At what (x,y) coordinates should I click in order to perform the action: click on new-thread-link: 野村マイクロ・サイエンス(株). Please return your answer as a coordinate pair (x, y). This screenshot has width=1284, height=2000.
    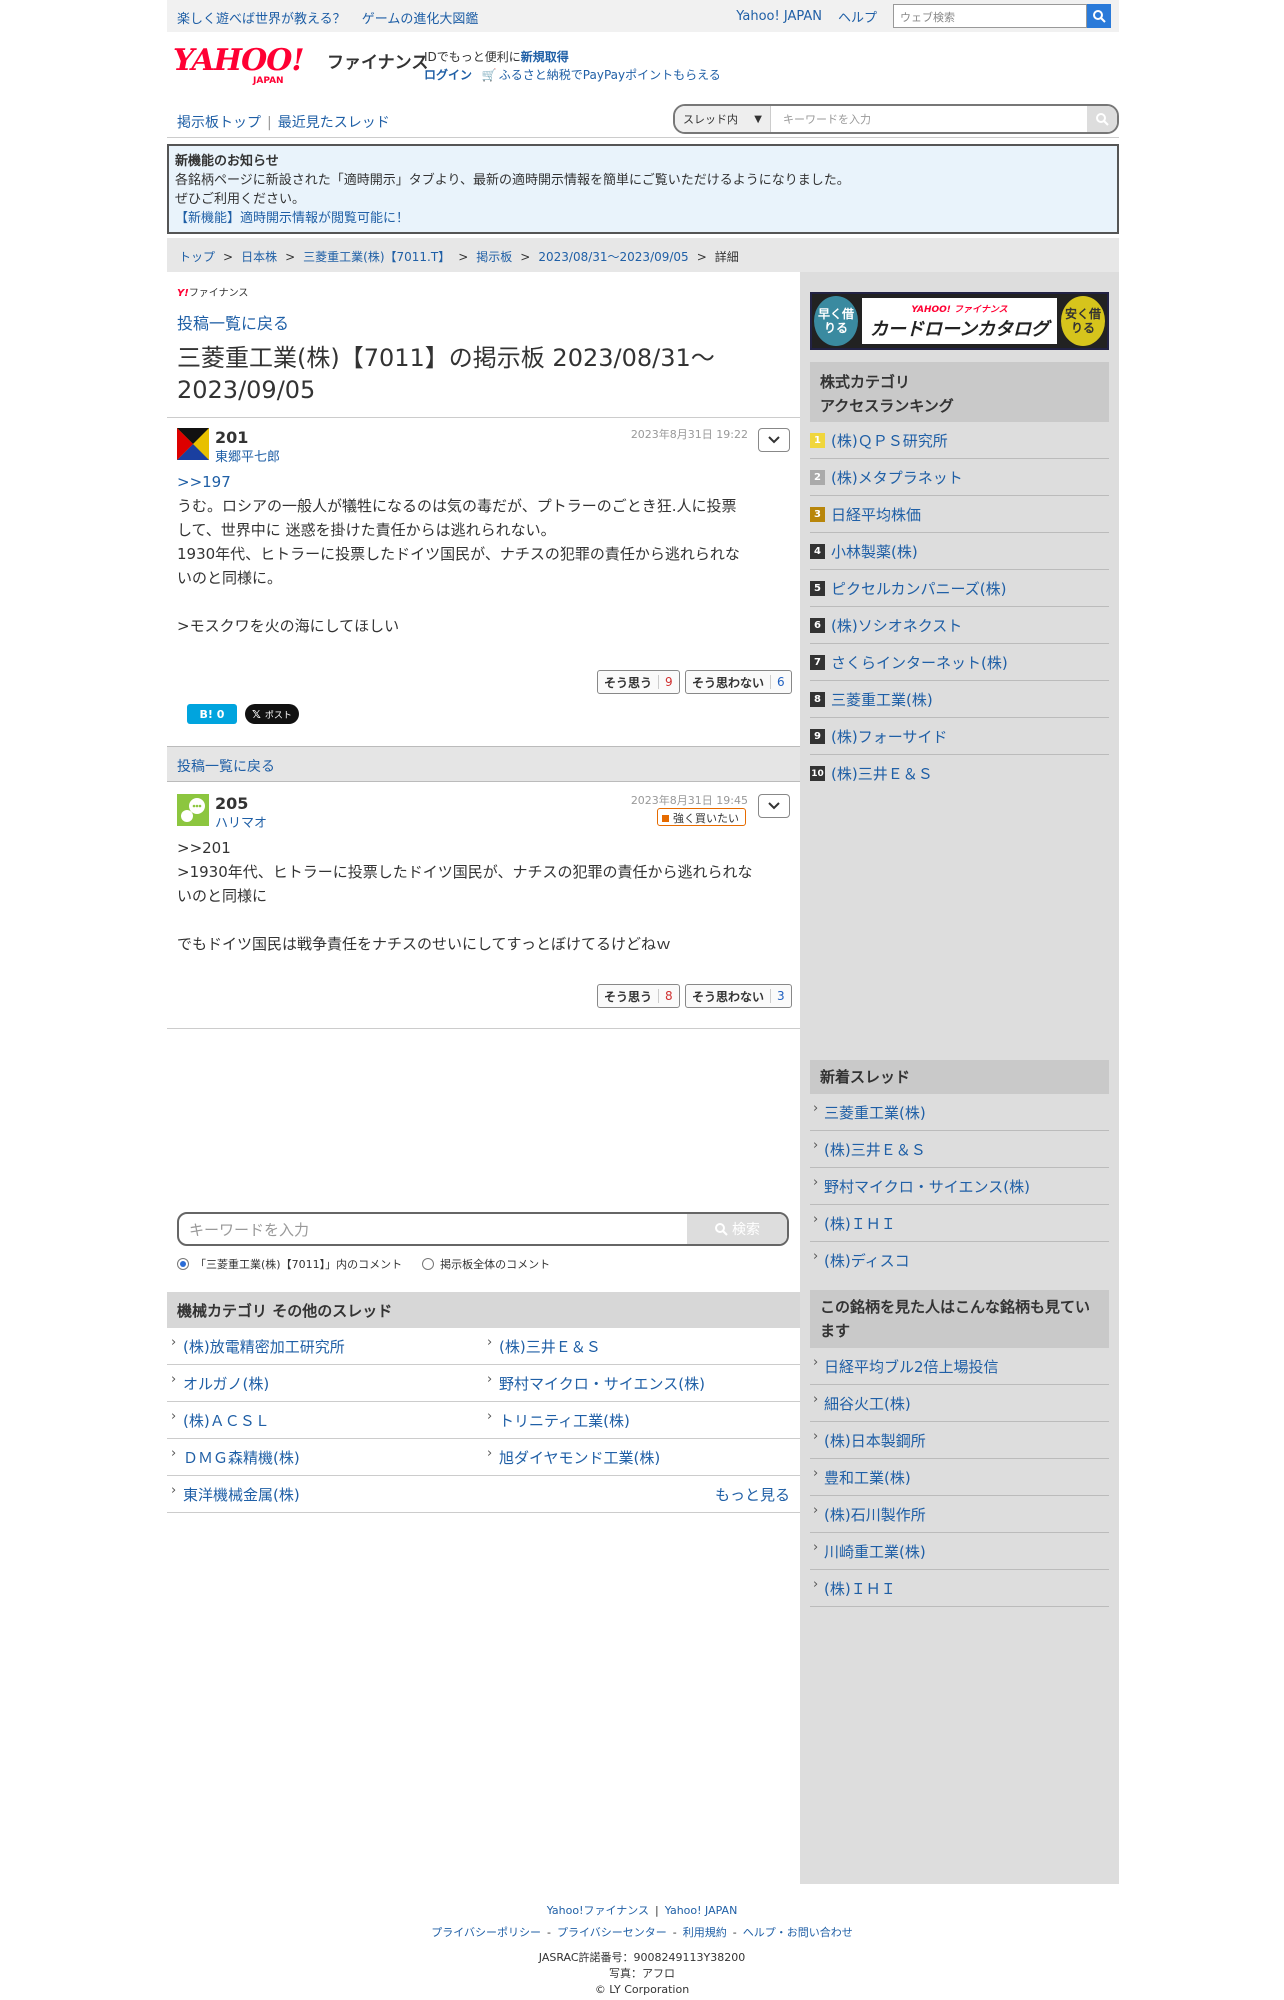
    Looking at the image, I should click on (959, 1186).